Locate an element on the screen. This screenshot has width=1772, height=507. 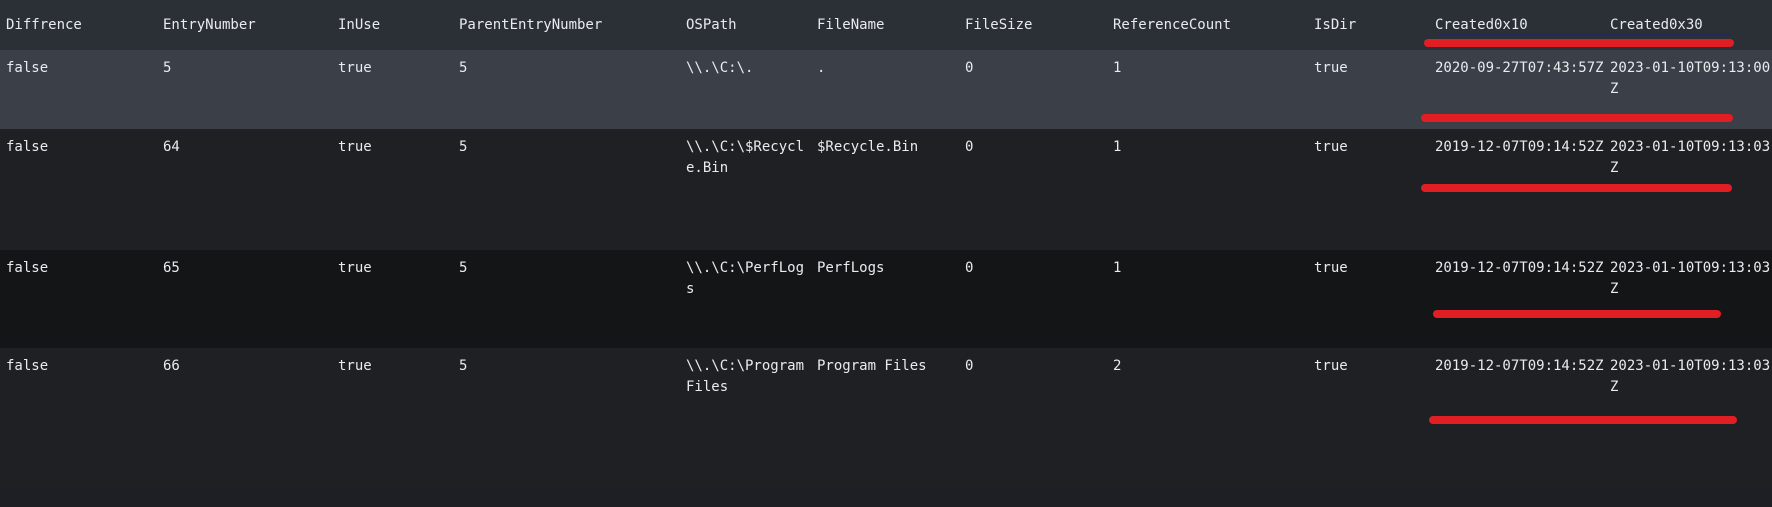
column-header-inuse: InUse is located at coordinates (392, 25).